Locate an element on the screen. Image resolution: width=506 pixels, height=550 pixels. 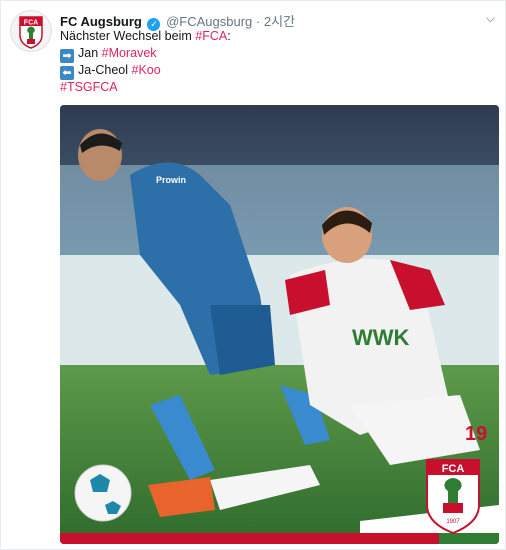
tweet-text-colon: : is located at coordinates (229, 36).